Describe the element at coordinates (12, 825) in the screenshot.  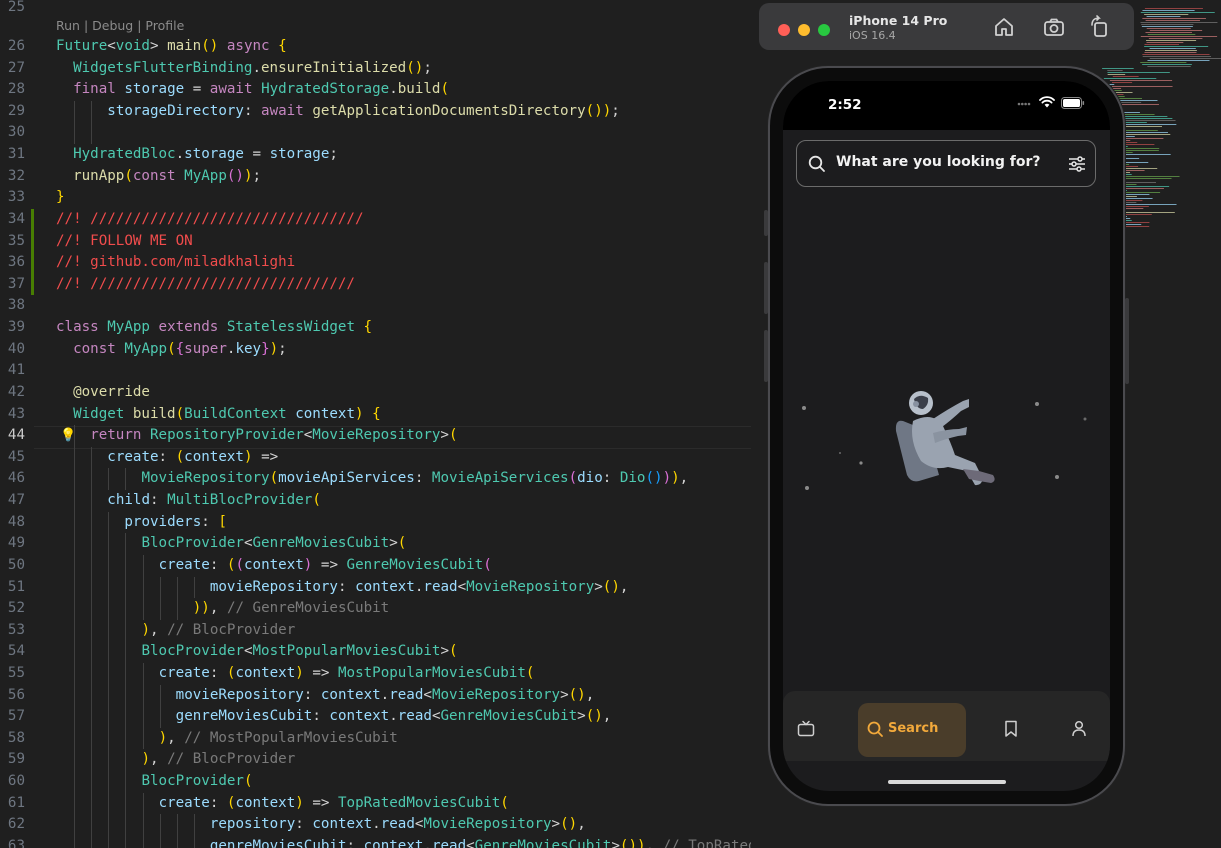
I see `line-number: 62` at that location.